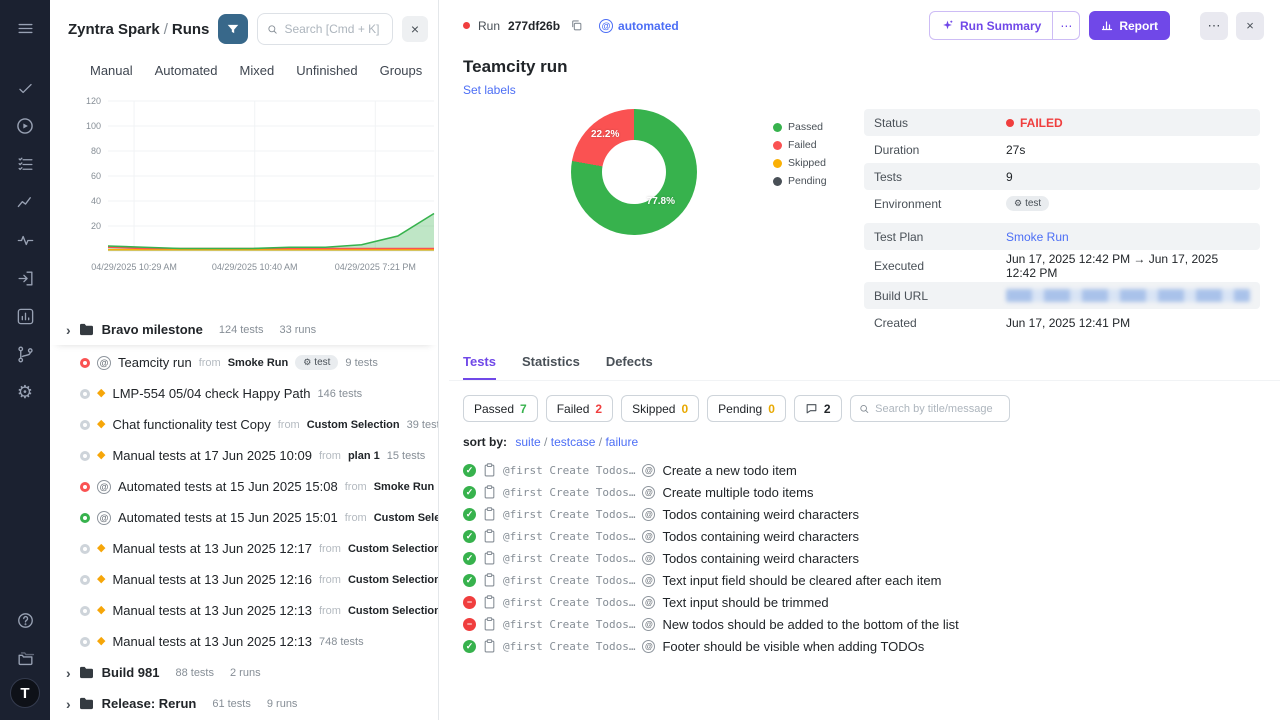 The image size is (1280, 720). I want to click on test-title: Todos containing weird characters, so click(761, 514).